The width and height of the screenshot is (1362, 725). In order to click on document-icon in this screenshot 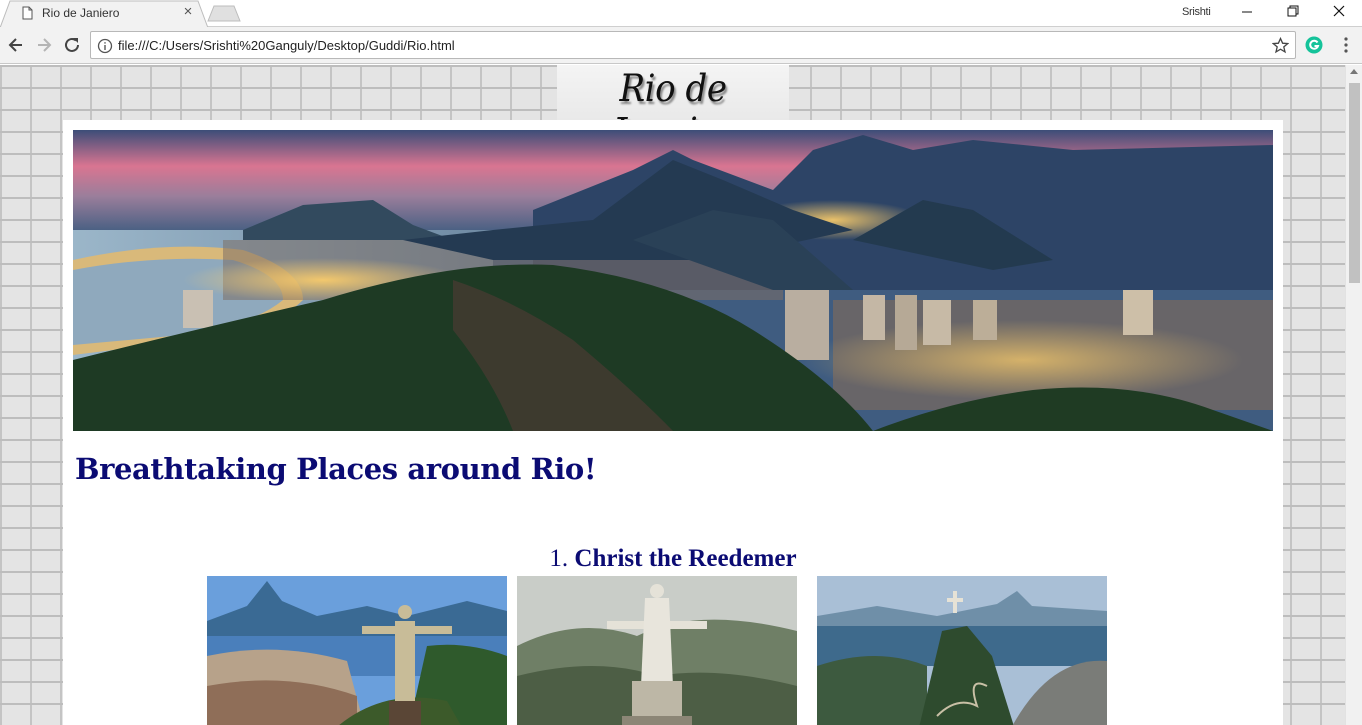, I will do `click(27, 13)`.